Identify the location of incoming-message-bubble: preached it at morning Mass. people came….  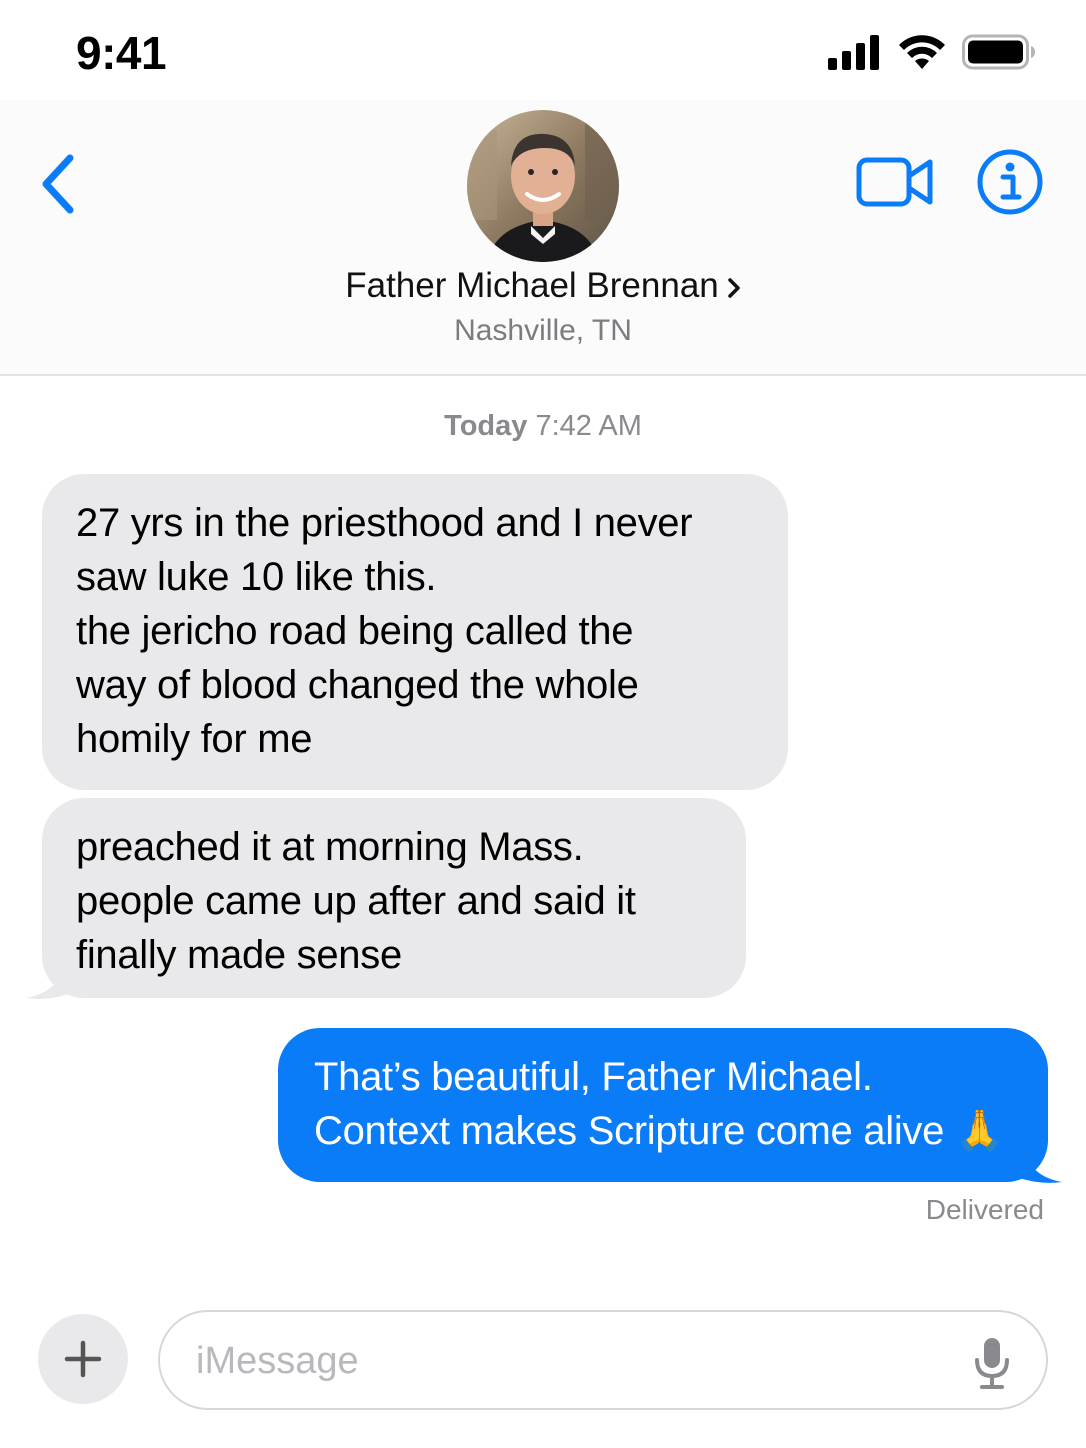
(394, 898).